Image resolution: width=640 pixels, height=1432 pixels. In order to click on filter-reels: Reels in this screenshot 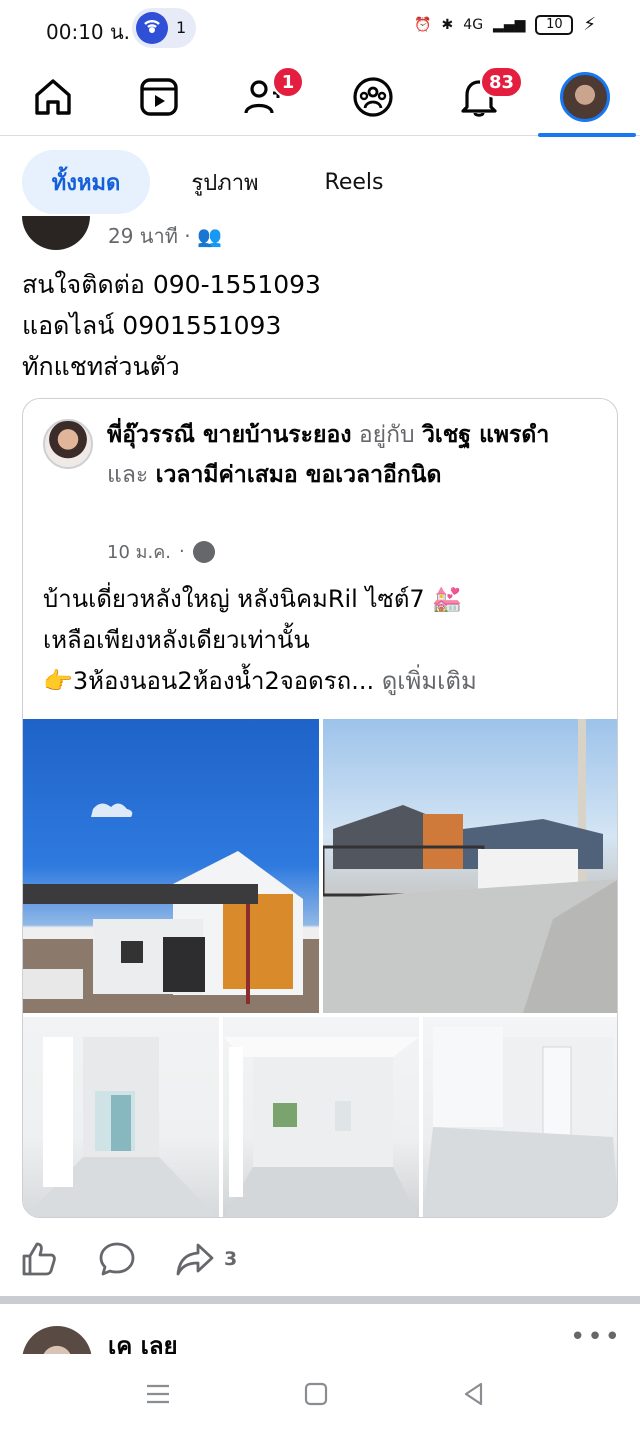, I will do `click(354, 182)`.